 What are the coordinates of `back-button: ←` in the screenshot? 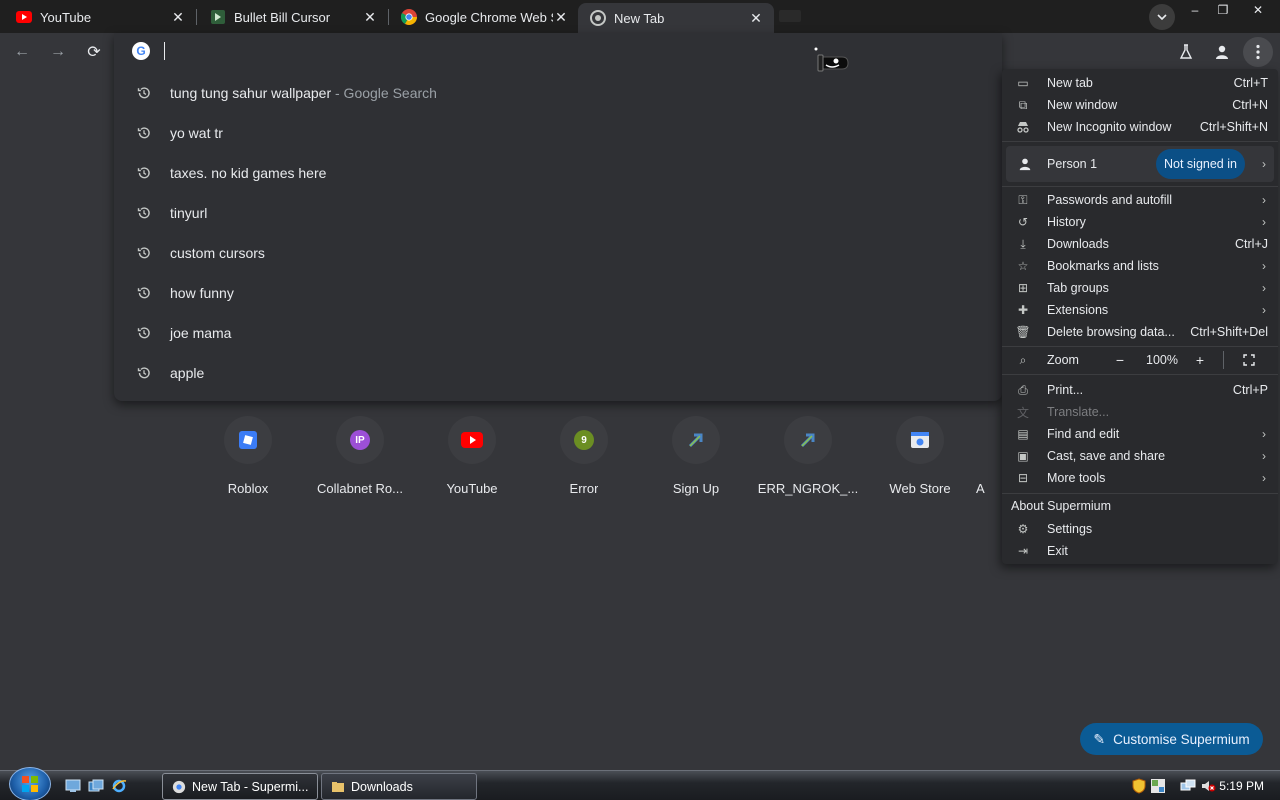 It's located at (22, 52).